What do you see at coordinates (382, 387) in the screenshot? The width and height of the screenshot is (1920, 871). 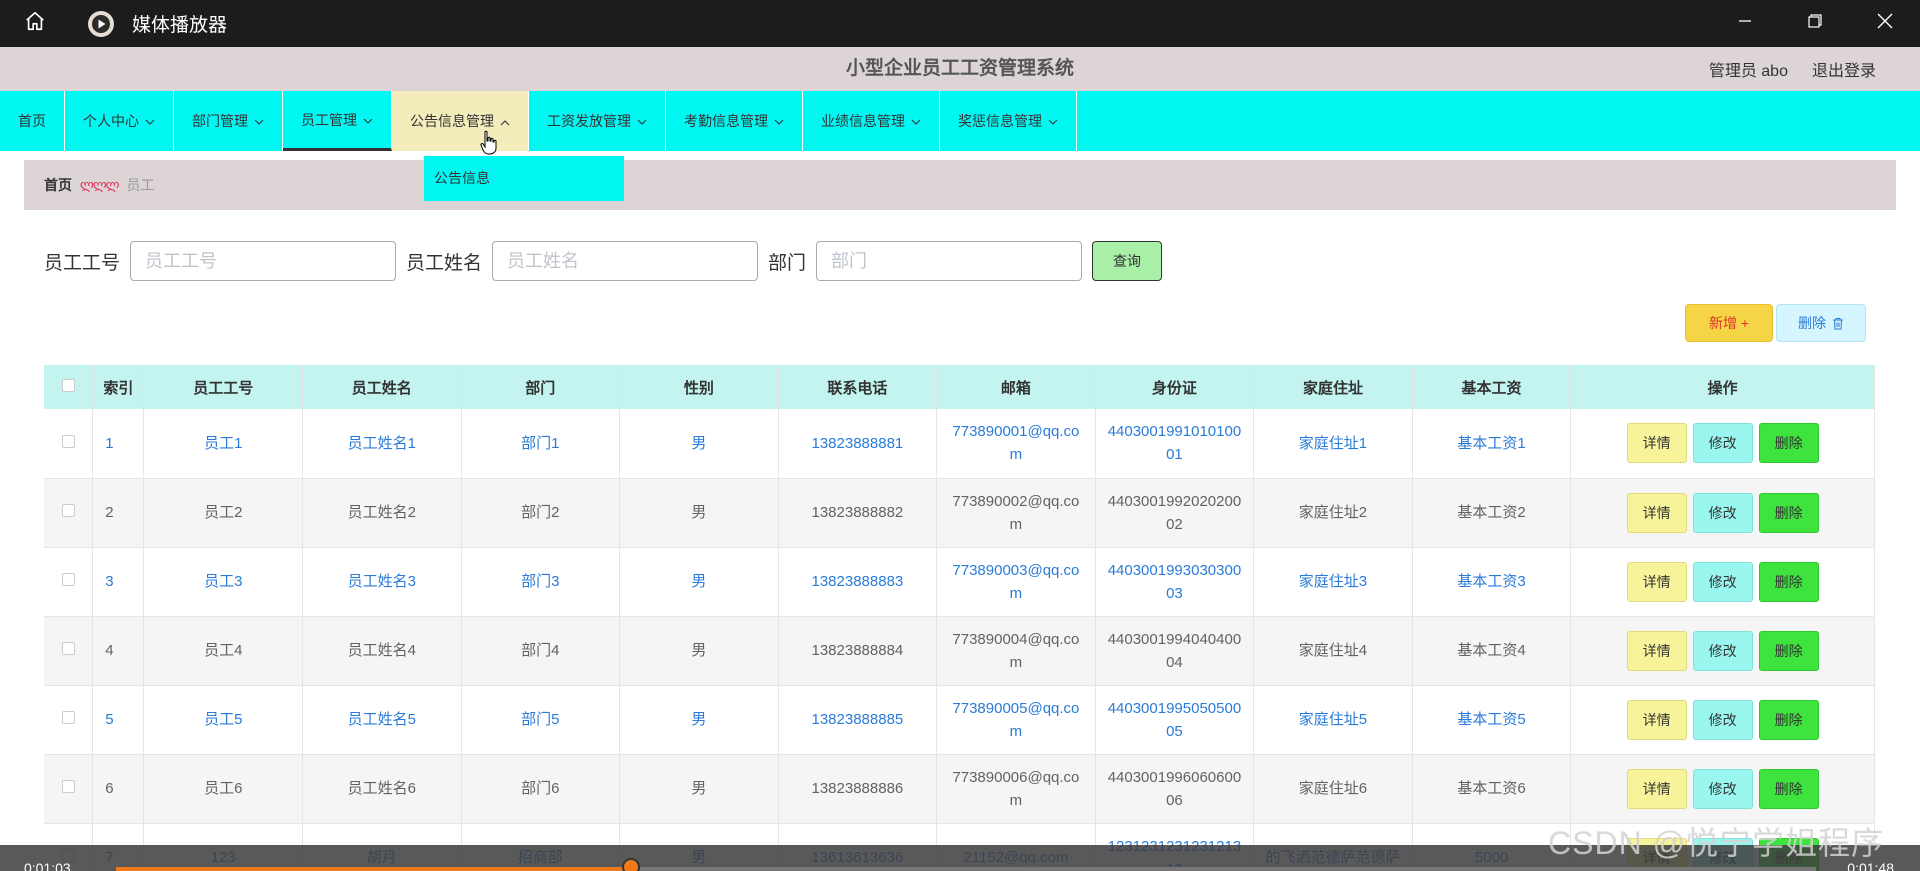 I see `header-emp-name: 员工姓名` at bounding box center [382, 387].